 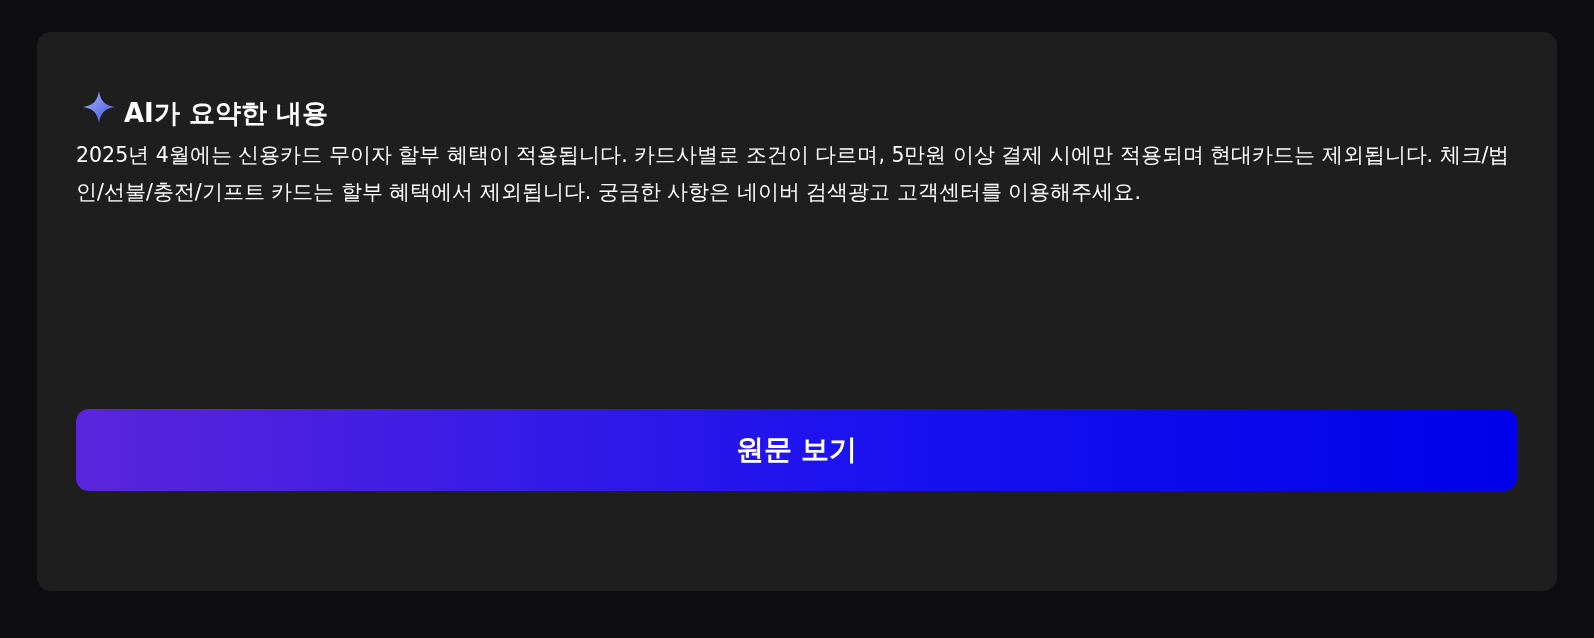 What do you see at coordinates (796, 450) in the screenshot?
I see `view-original-button: 원문 보기` at bounding box center [796, 450].